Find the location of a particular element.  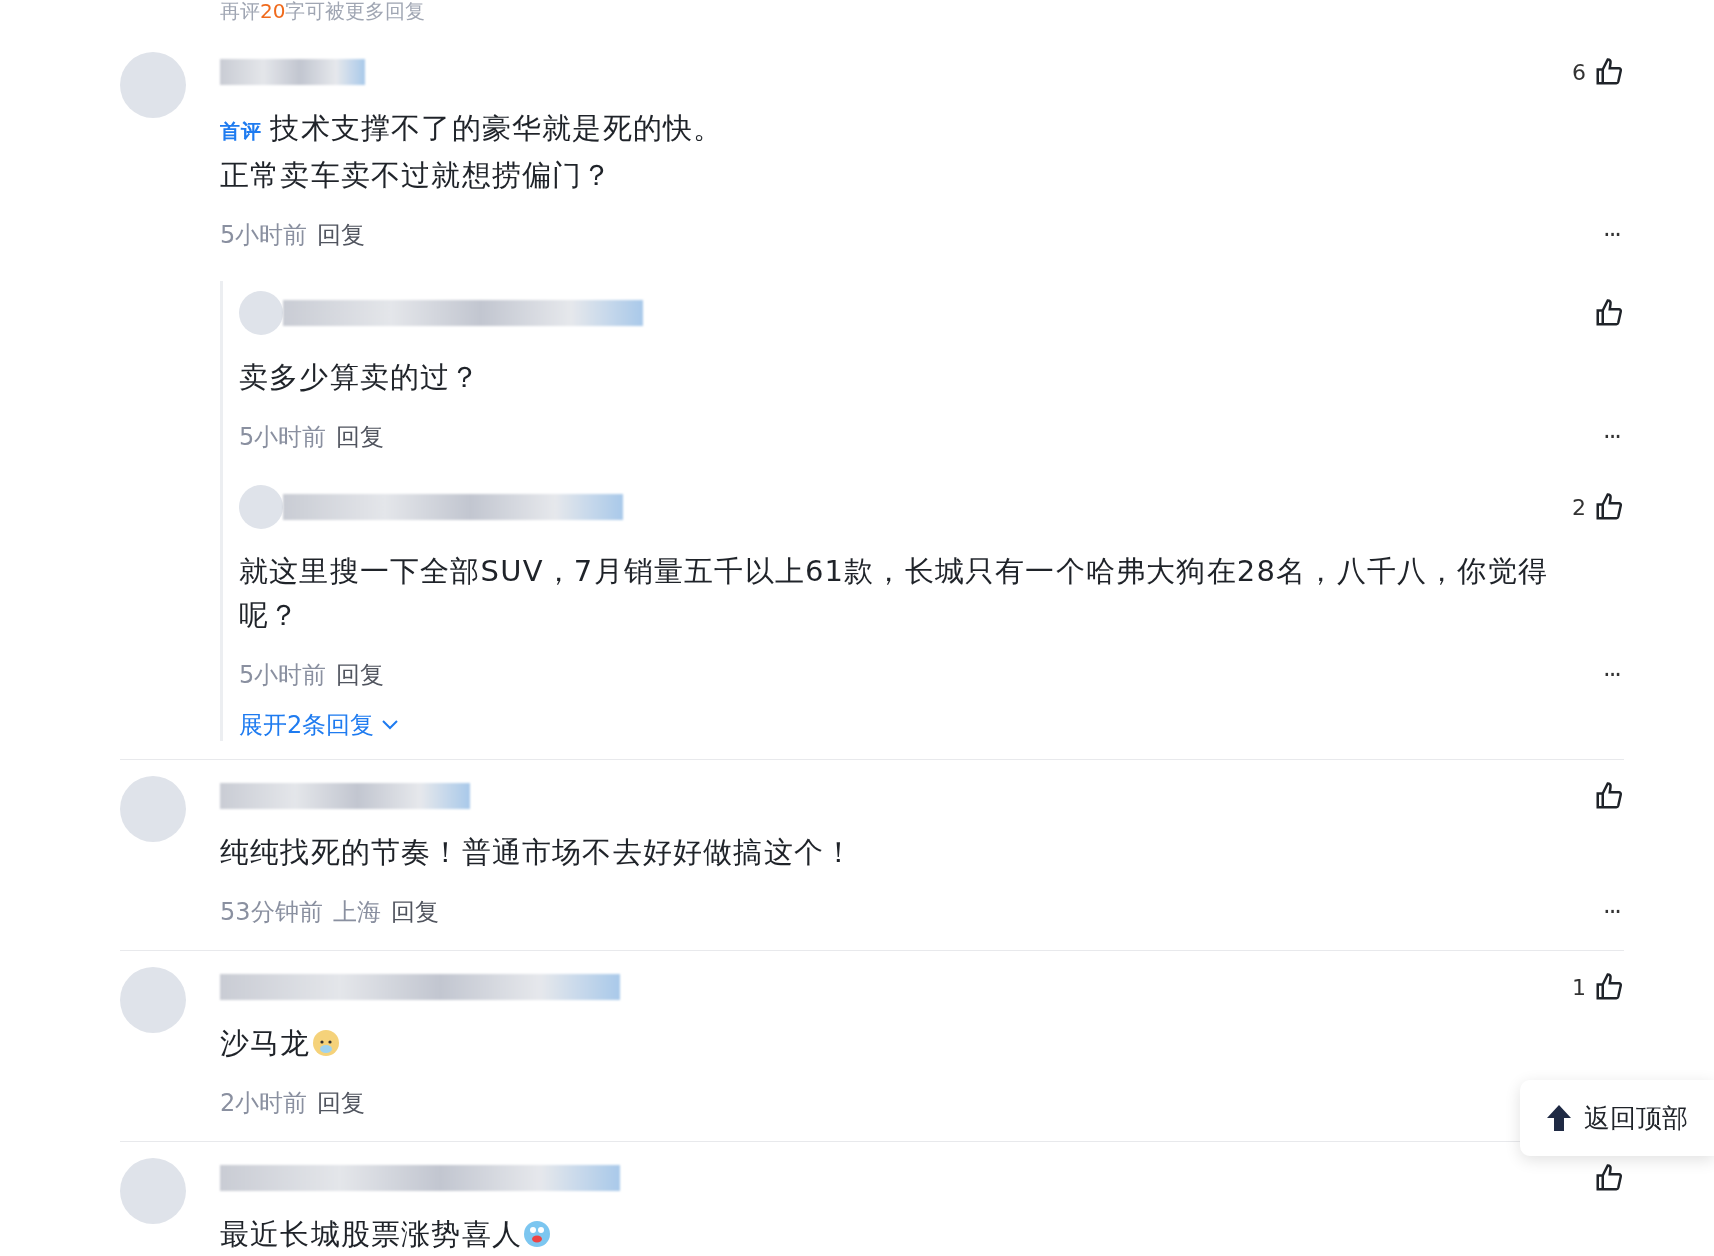

comment-text: 首评 技术支撑不了的豪华就是死的快。 is located at coordinates (472, 128).